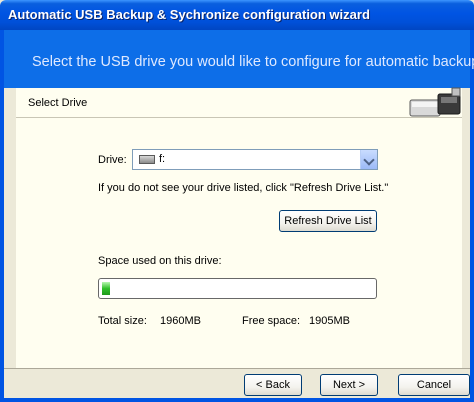 This screenshot has height=402, width=474. What do you see at coordinates (180, 321) in the screenshot?
I see `total-size-value: 1960MB` at bounding box center [180, 321].